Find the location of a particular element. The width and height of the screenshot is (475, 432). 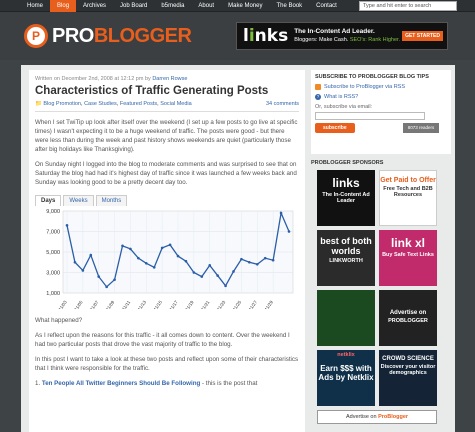

sponsor-ad-links: links The In-Content Ad Leader is located at coordinates (346, 198).